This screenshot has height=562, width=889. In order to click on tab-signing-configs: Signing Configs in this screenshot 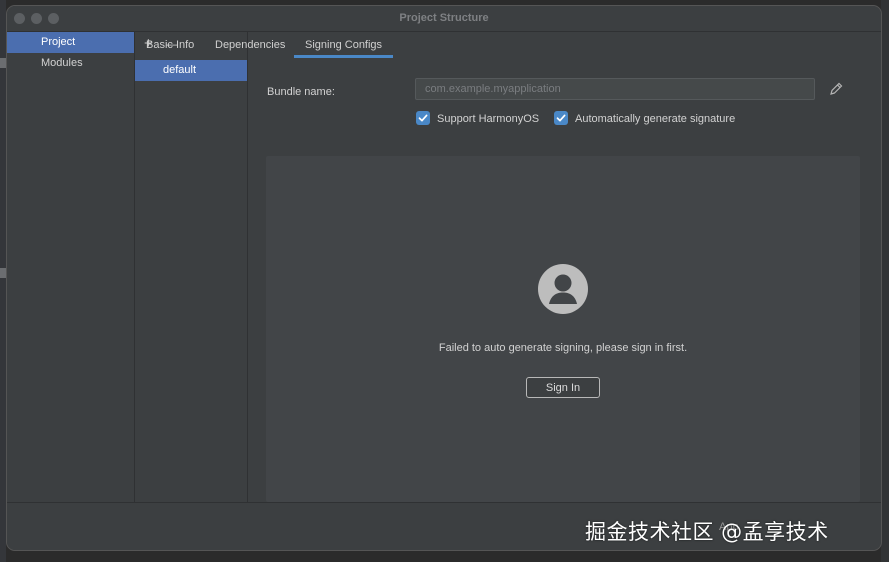, I will do `click(344, 45)`.